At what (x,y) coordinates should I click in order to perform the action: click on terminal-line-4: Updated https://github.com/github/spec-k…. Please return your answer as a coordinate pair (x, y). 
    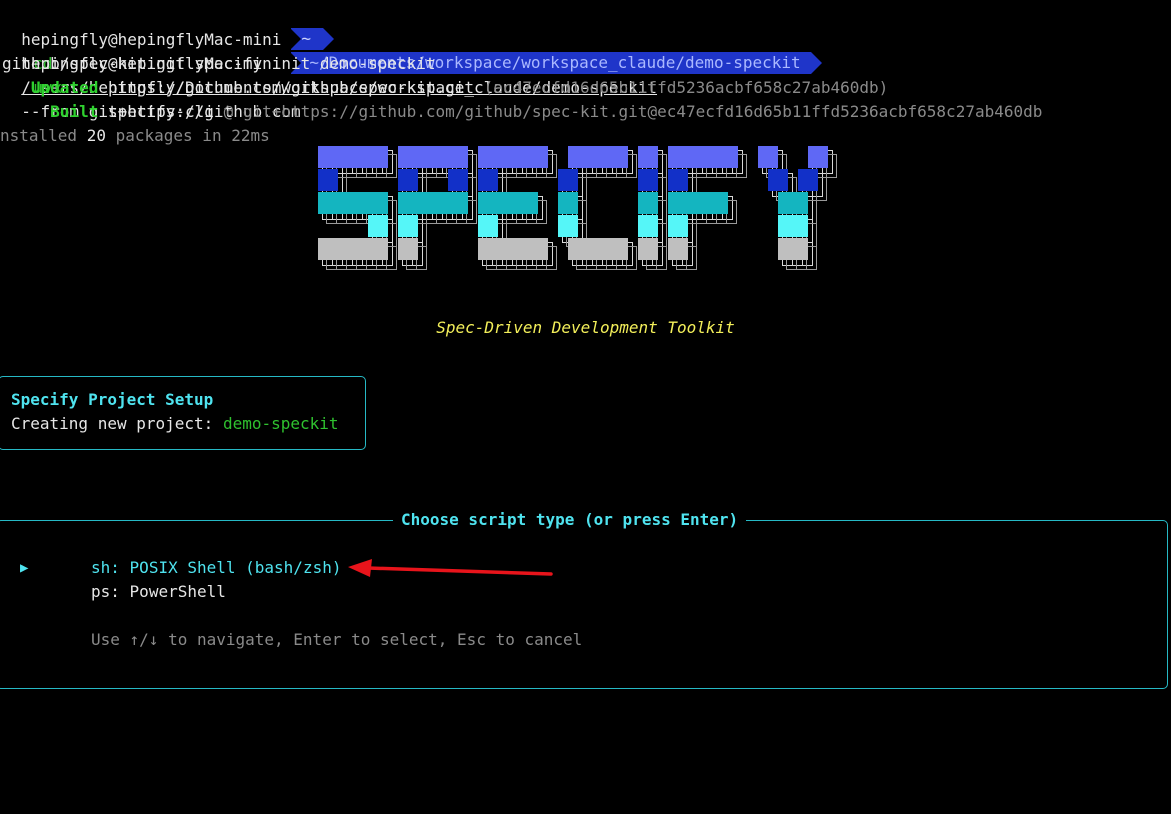
    Looking at the image, I should click on (445, 88).